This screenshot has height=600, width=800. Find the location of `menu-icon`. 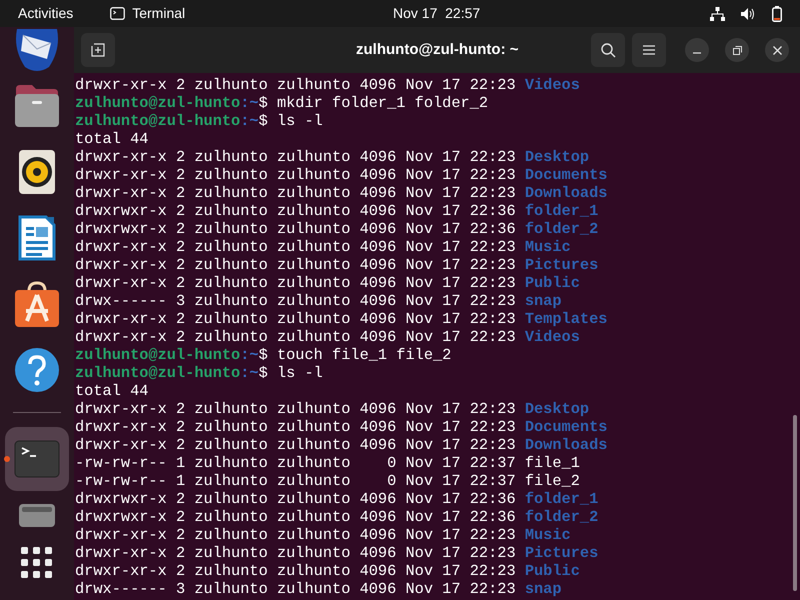

menu-icon is located at coordinates (649, 50).